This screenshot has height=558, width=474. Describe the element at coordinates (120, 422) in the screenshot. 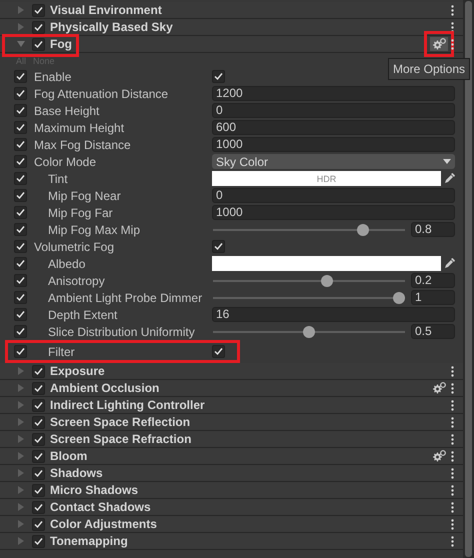

I see `component-title: Screen Space Reflection` at that location.